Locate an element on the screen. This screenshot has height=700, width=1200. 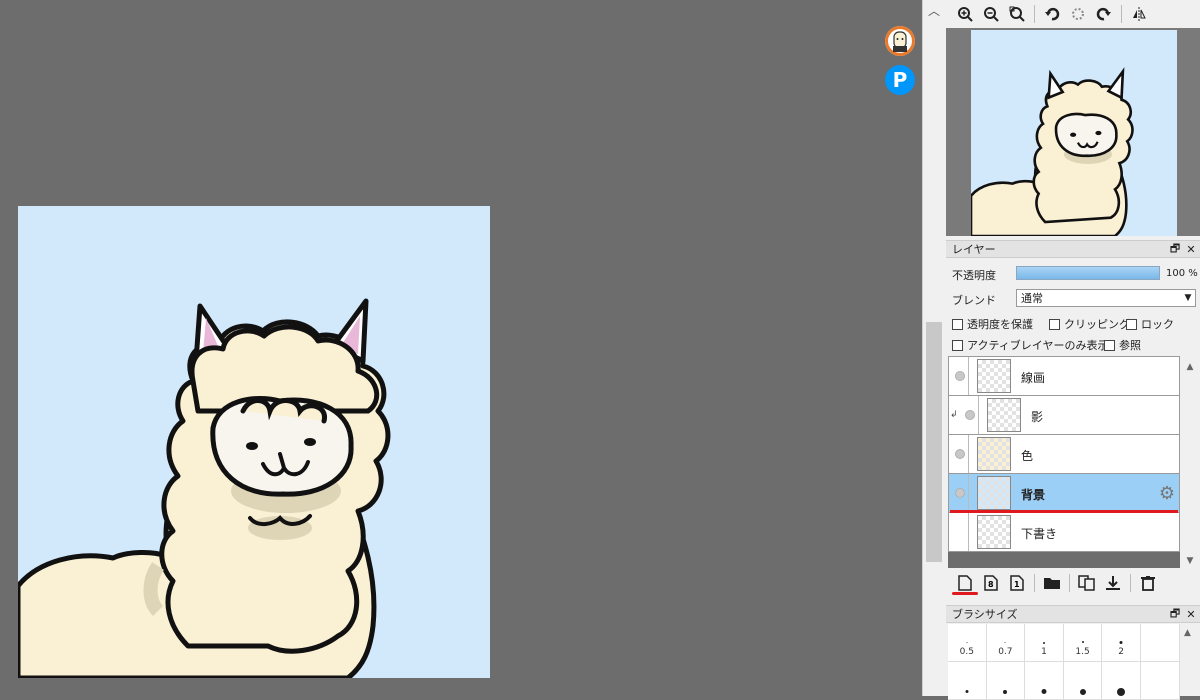
merge-down-icon is located at coordinates (1113, 583).